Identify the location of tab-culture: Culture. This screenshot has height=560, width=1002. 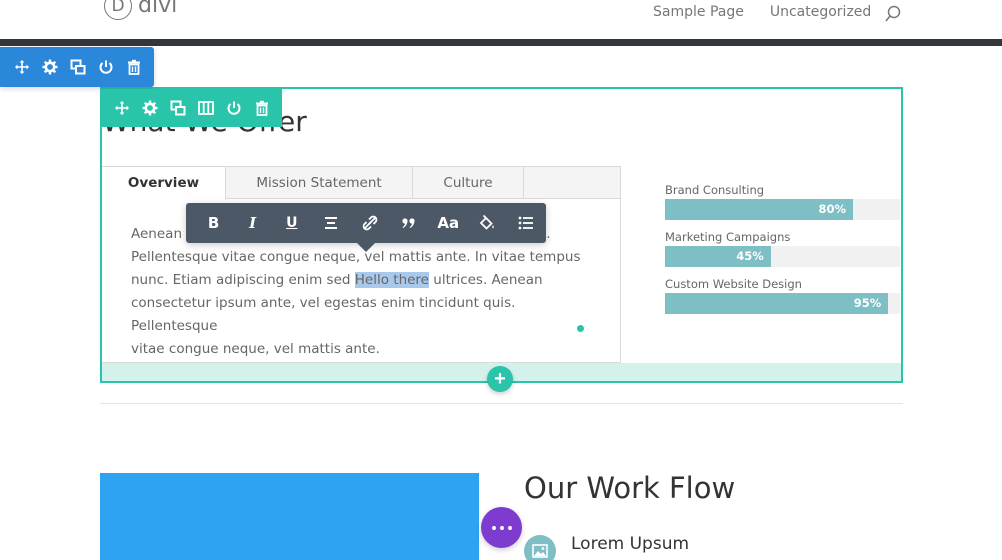
(468, 182).